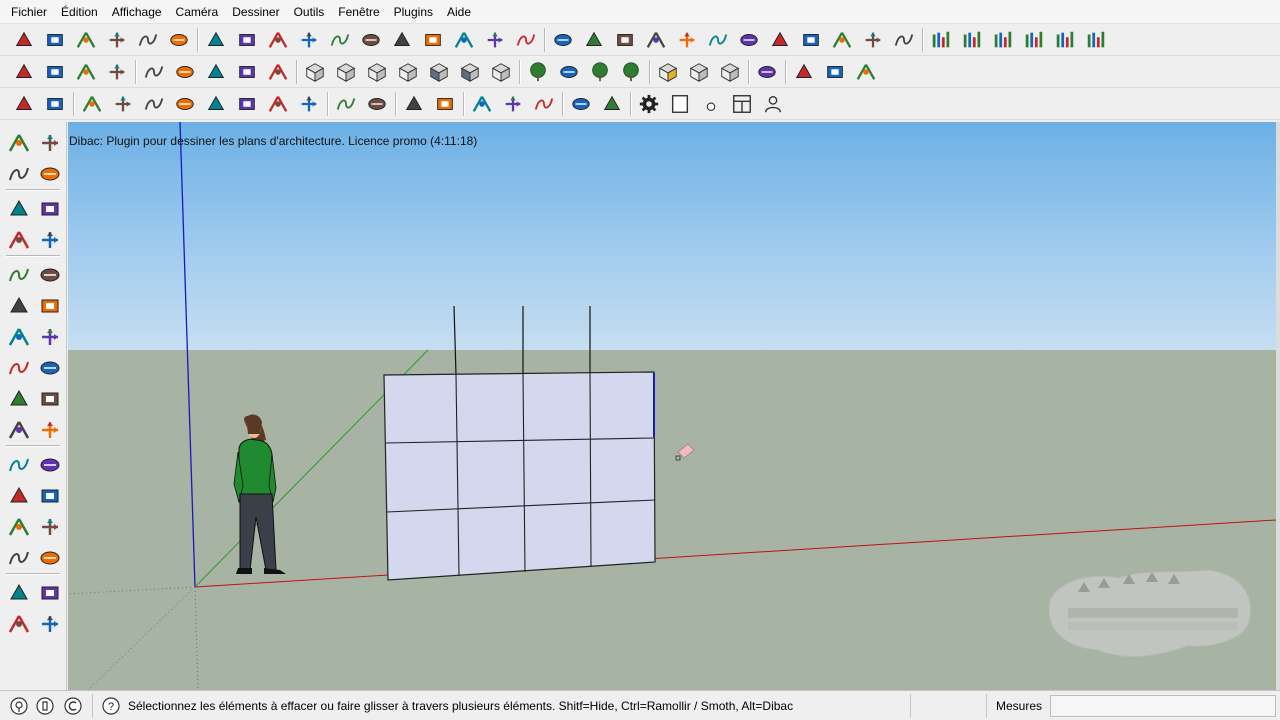  What do you see at coordinates (371, 40) in the screenshot?
I see `angle-icon` at bounding box center [371, 40].